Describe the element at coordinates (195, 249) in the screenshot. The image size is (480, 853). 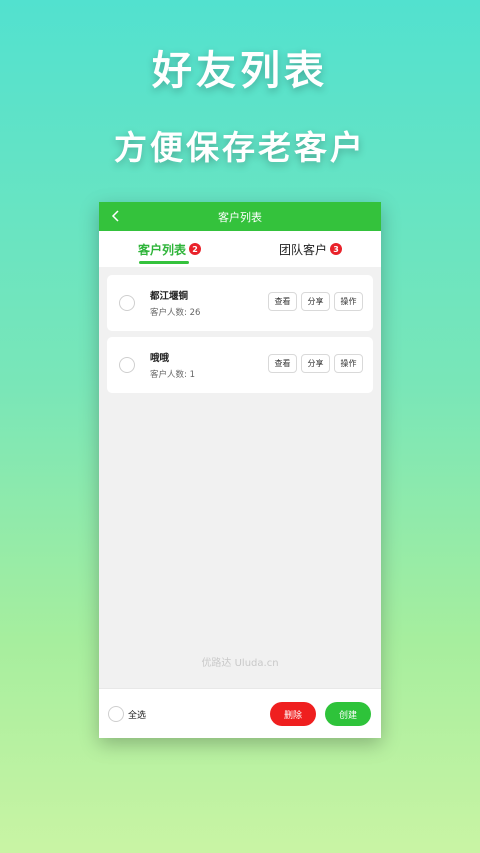
I see `tab-badge: 2` at that location.